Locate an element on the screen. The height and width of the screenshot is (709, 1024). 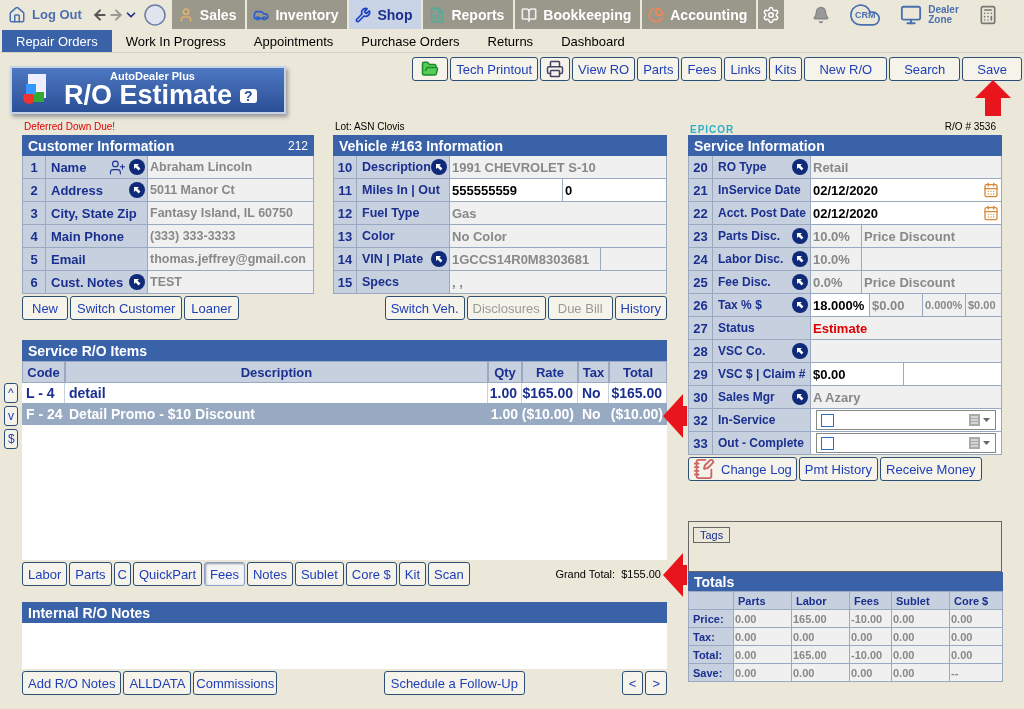
item-button: Scan is located at coordinates (449, 574).